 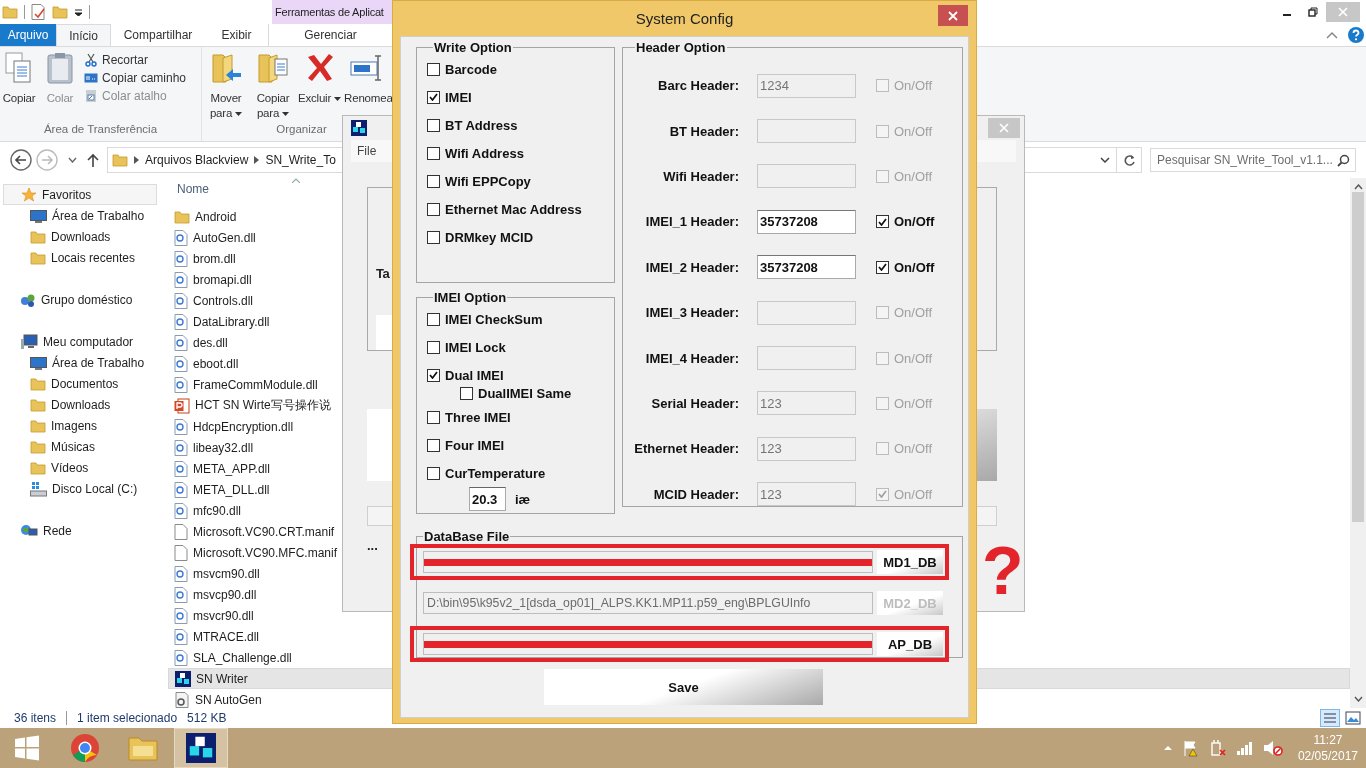 I want to click on field-label: BT Header:, so click(x=703, y=131).